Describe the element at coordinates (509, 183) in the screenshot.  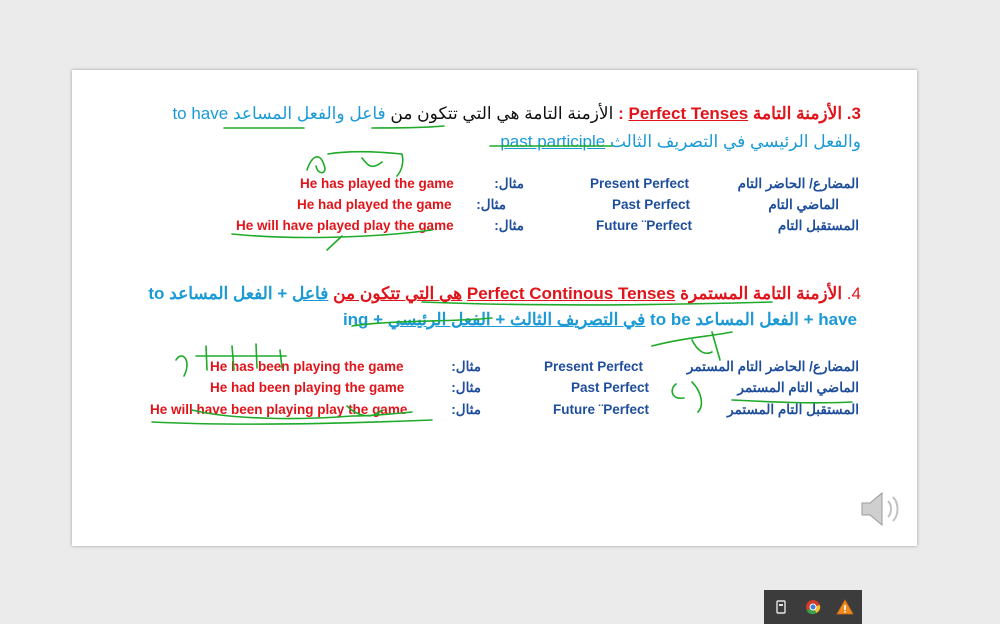
I see `s3-row1-label: مثال:` at that location.